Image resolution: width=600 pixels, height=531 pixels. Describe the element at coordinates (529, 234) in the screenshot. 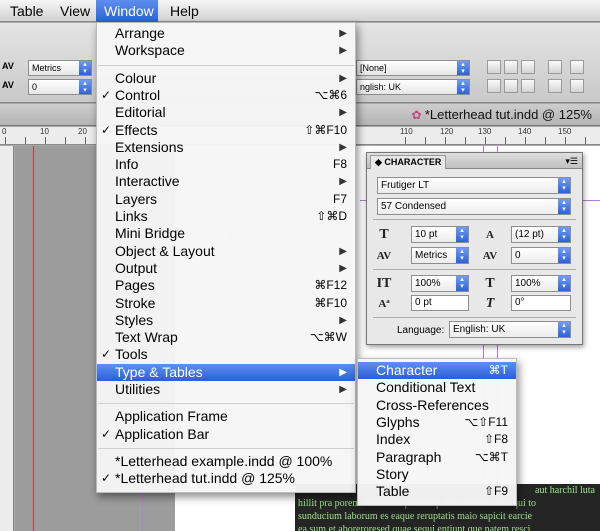

I see `leading-value: (12 pt)` at that location.